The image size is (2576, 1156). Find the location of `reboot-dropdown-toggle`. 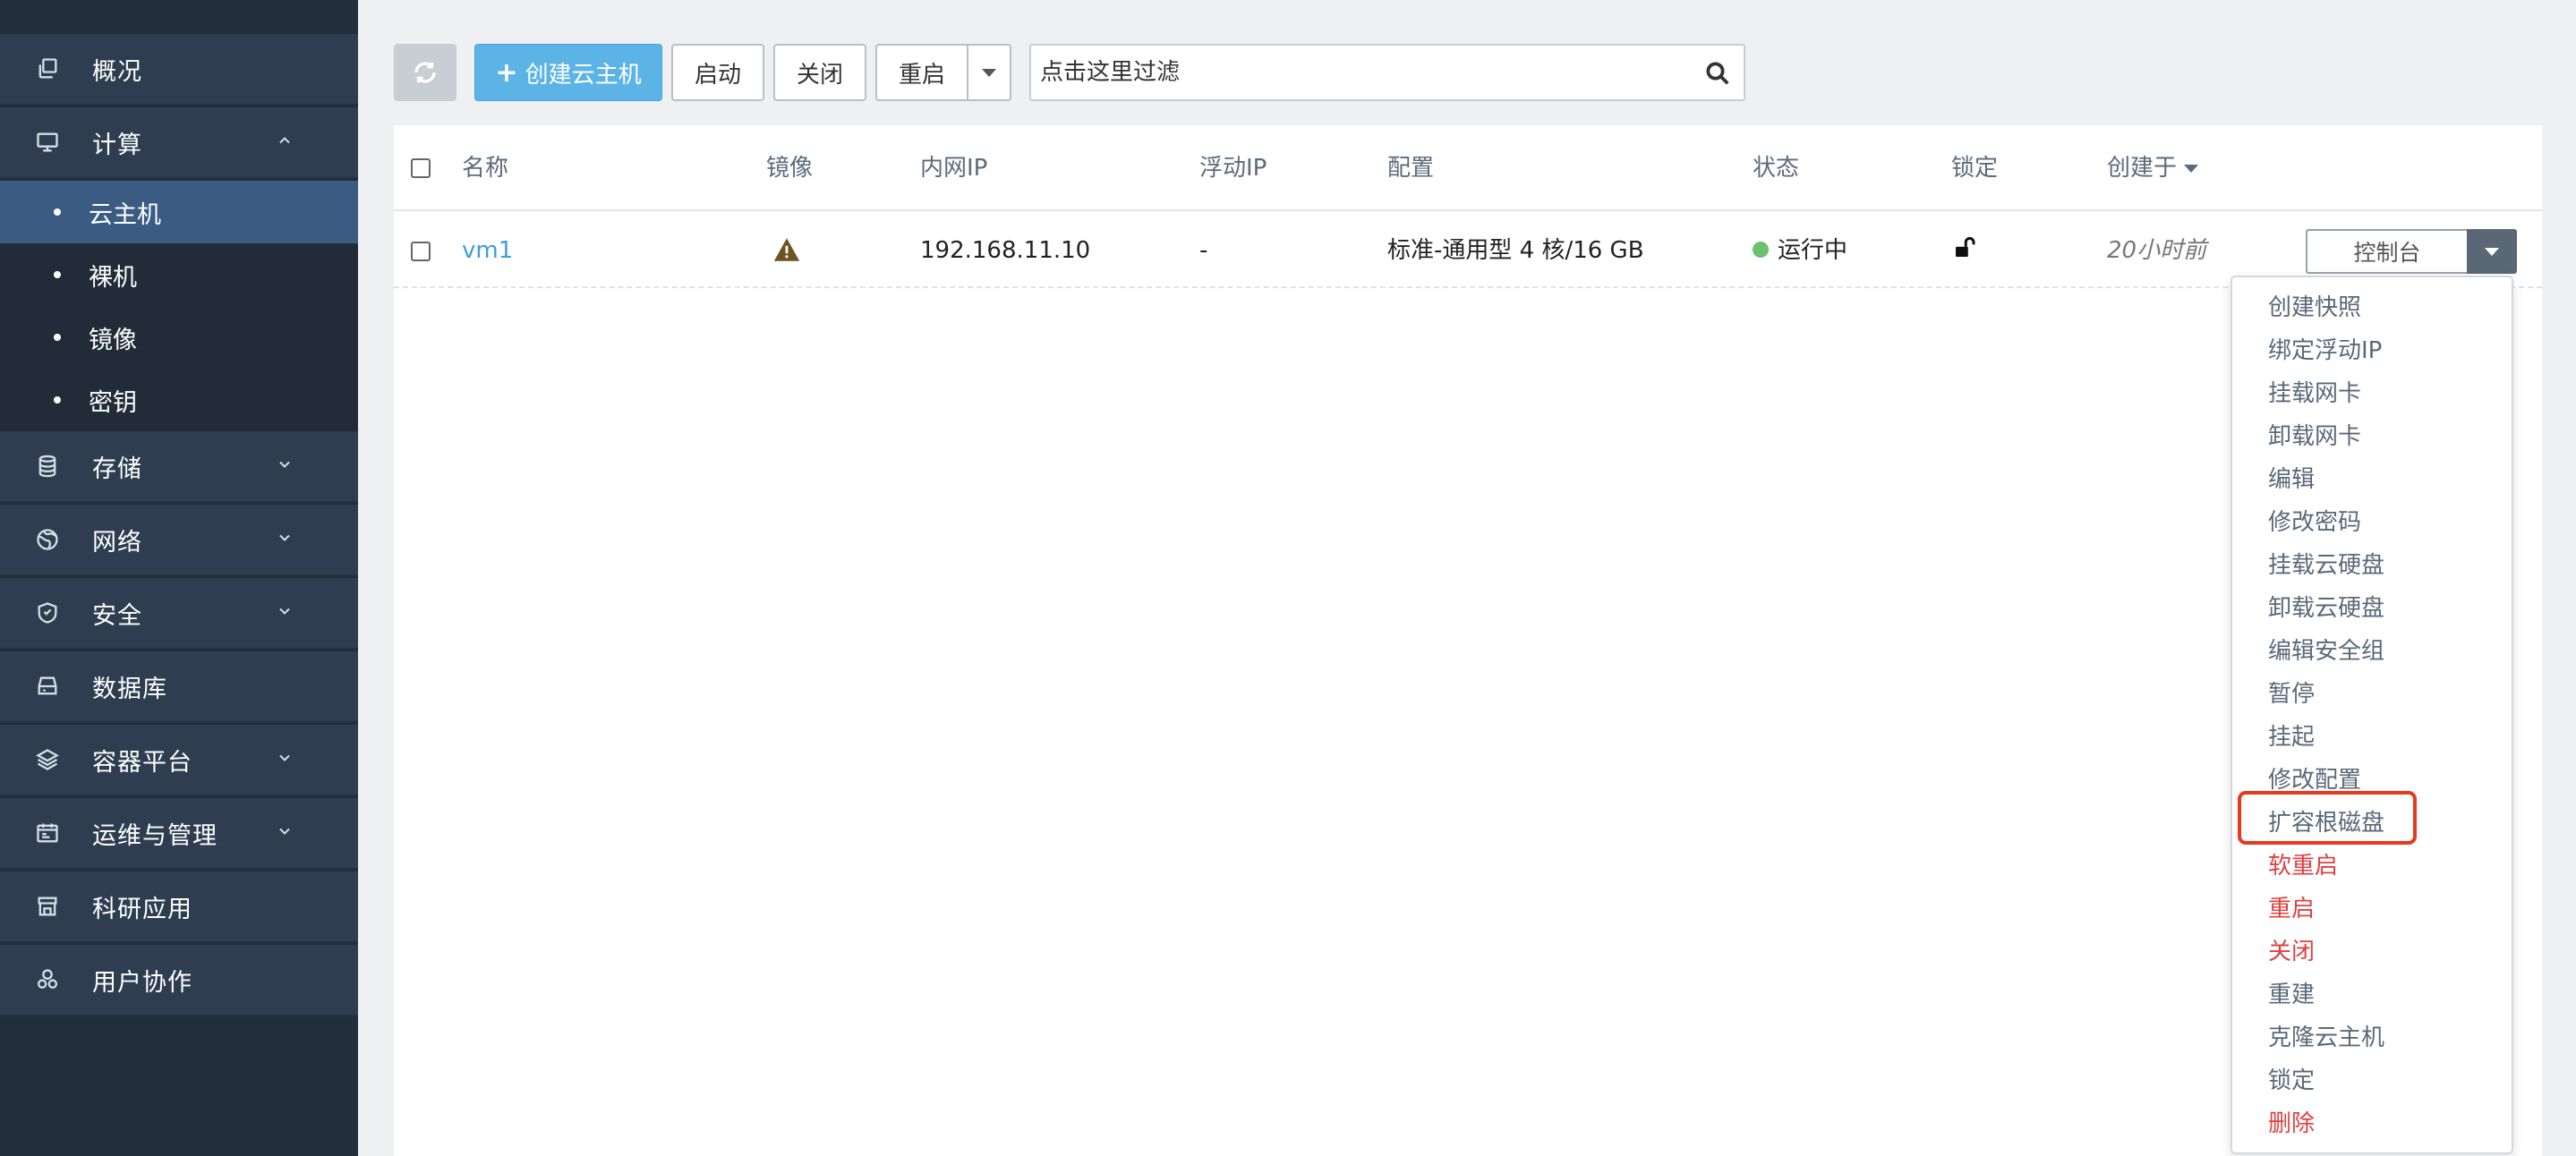

reboot-dropdown-toggle is located at coordinates (989, 72).